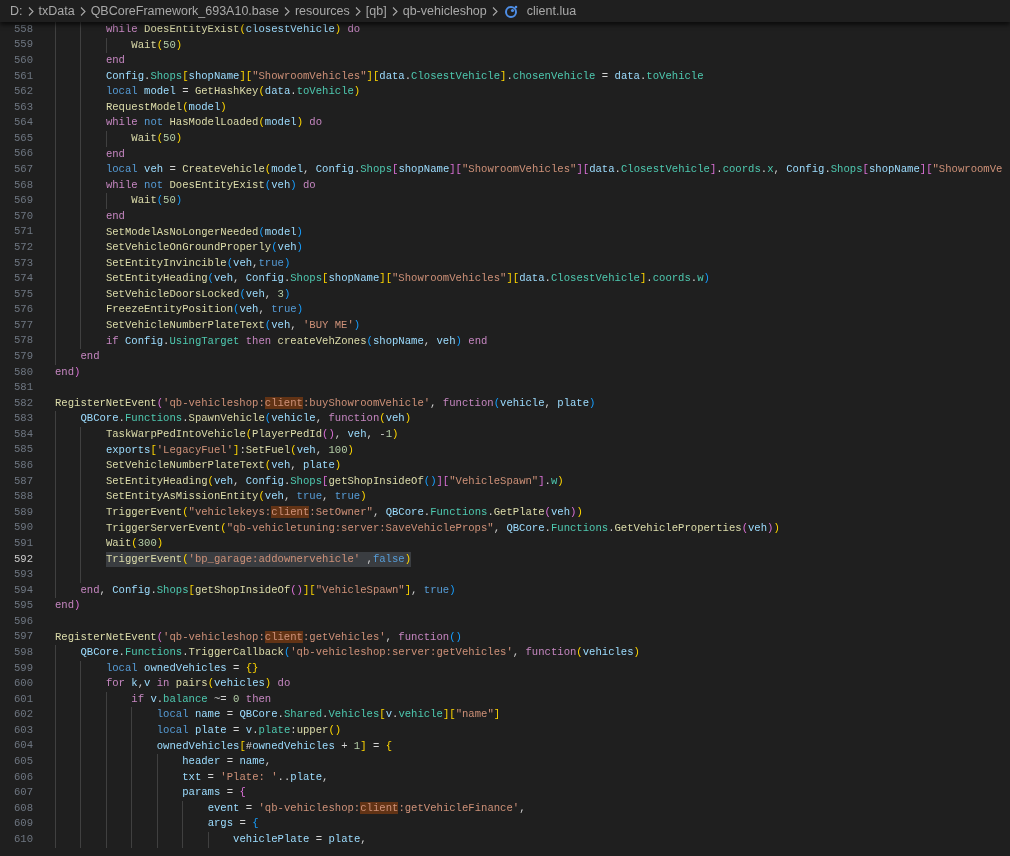 The height and width of the screenshot is (856, 1010). What do you see at coordinates (56, 11) in the screenshot?
I see `breadcrumb-folder: txData` at bounding box center [56, 11].